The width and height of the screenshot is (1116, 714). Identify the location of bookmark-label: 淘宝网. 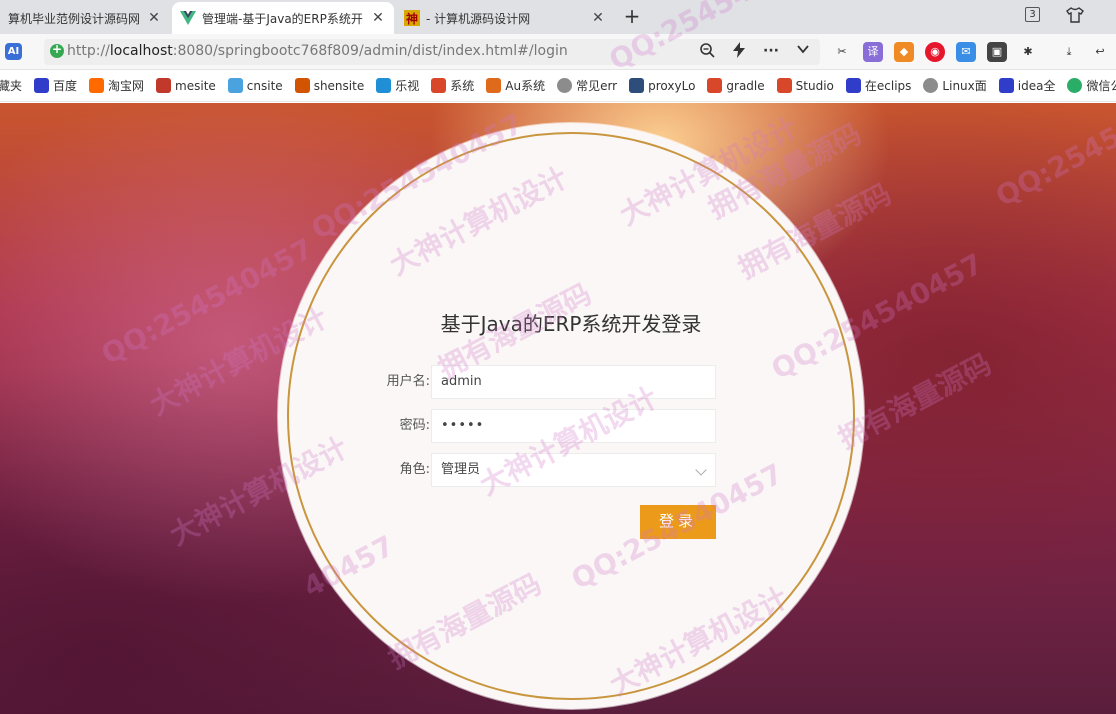
(126, 86).